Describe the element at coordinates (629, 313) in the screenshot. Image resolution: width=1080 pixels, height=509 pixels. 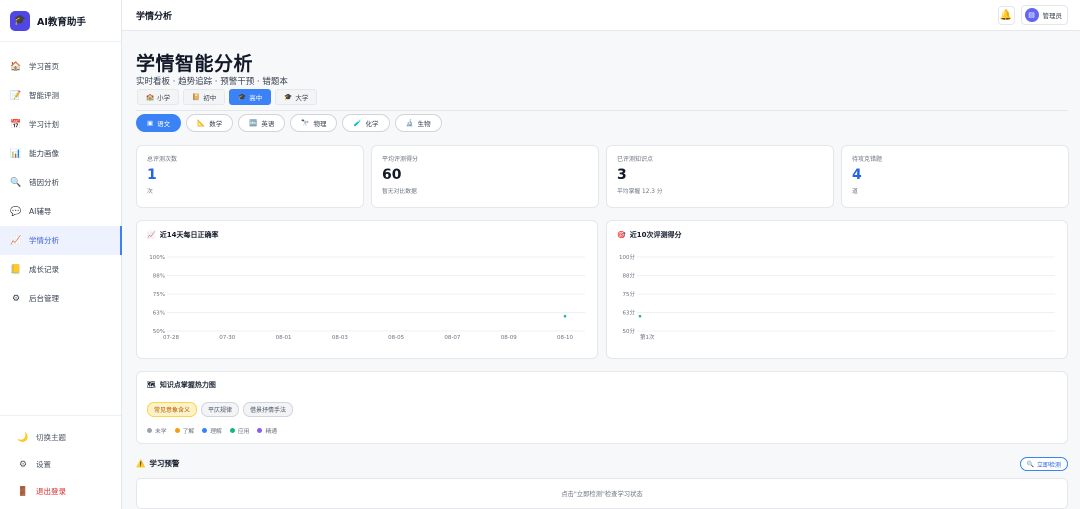
I see `y-tick-label: 63分` at that location.